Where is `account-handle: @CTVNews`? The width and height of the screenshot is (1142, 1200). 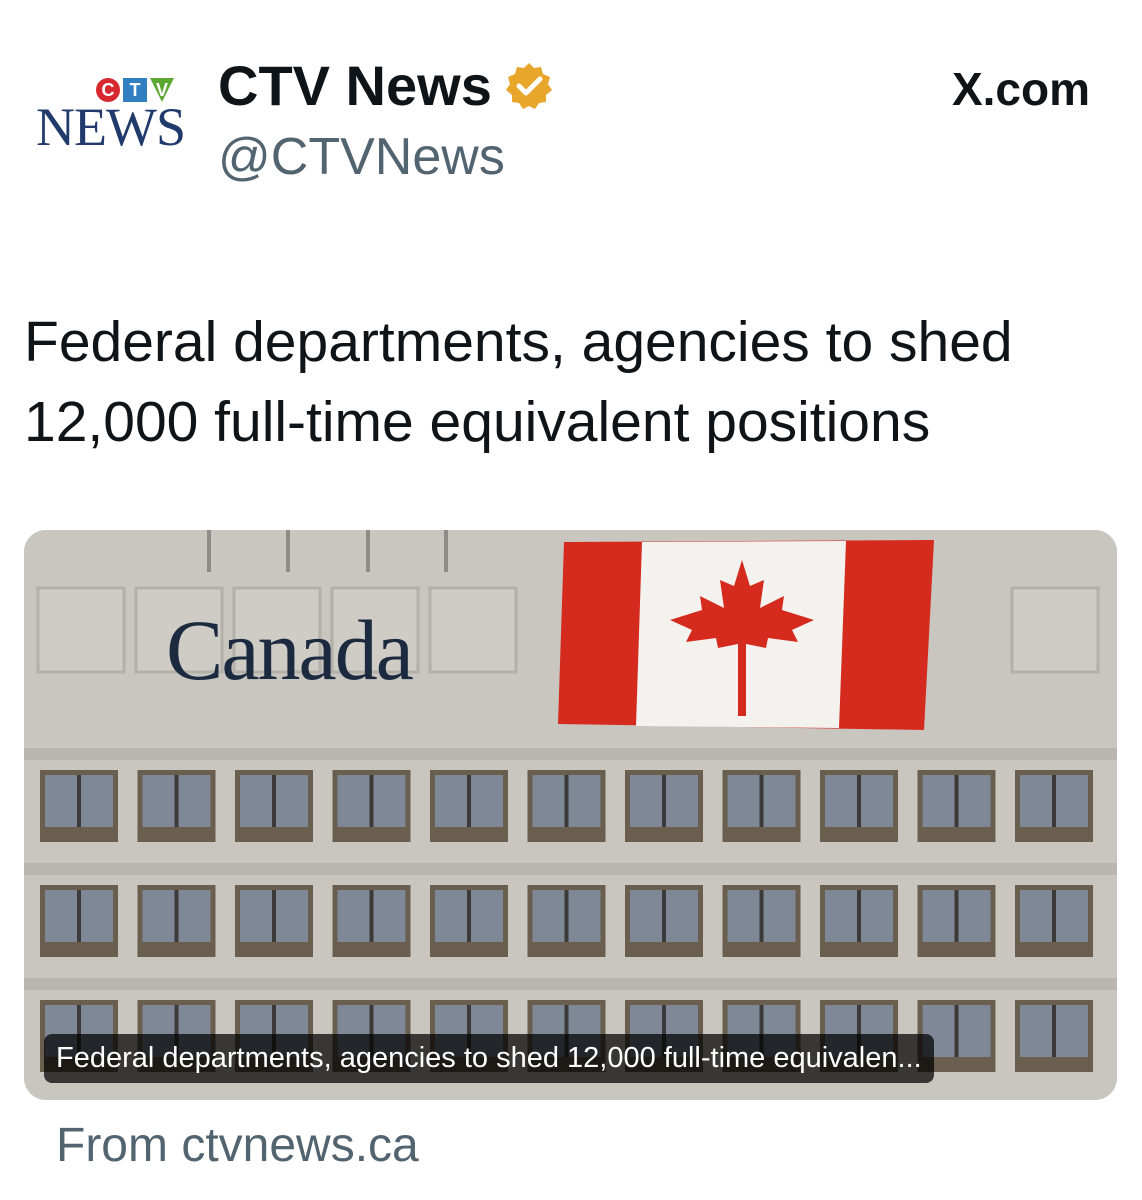 account-handle: @CTVNews is located at coordinates (386, 157).